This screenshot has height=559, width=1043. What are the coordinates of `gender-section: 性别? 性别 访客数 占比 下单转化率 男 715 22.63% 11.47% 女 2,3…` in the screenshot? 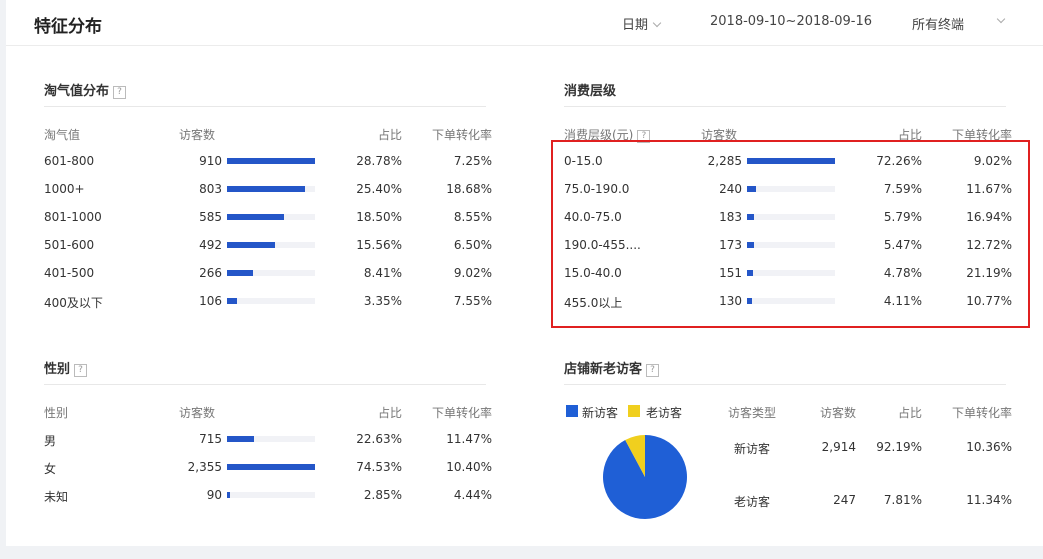 It's located at (268, 438).